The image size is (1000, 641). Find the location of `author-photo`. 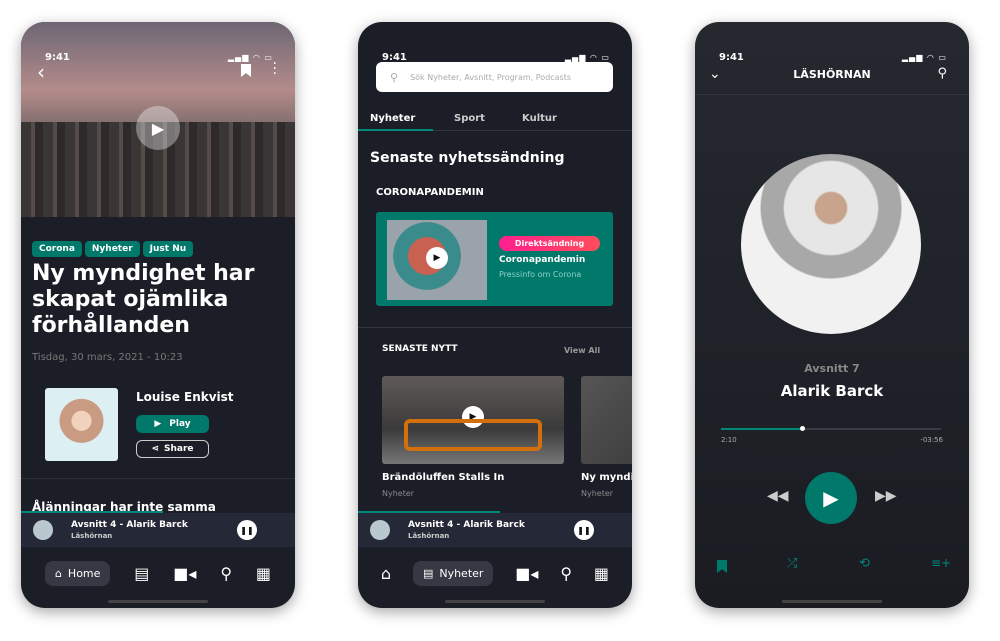

author-photo is located at coordinates (81, 424).